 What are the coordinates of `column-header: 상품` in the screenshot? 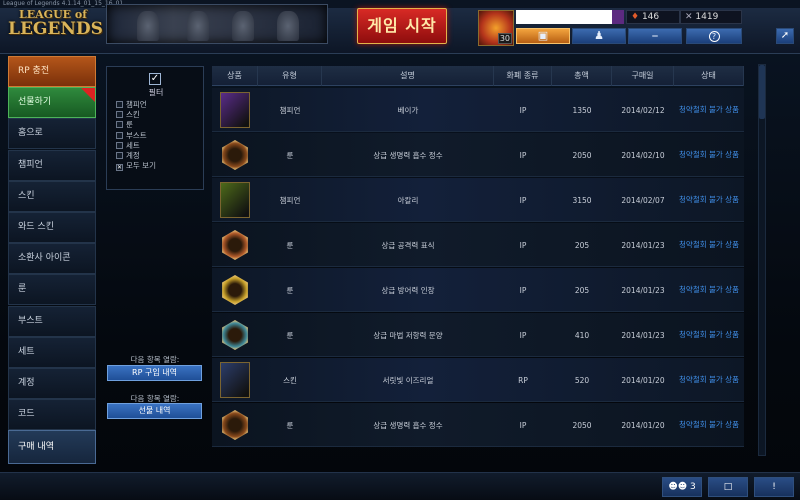 It's located at (235, 76).